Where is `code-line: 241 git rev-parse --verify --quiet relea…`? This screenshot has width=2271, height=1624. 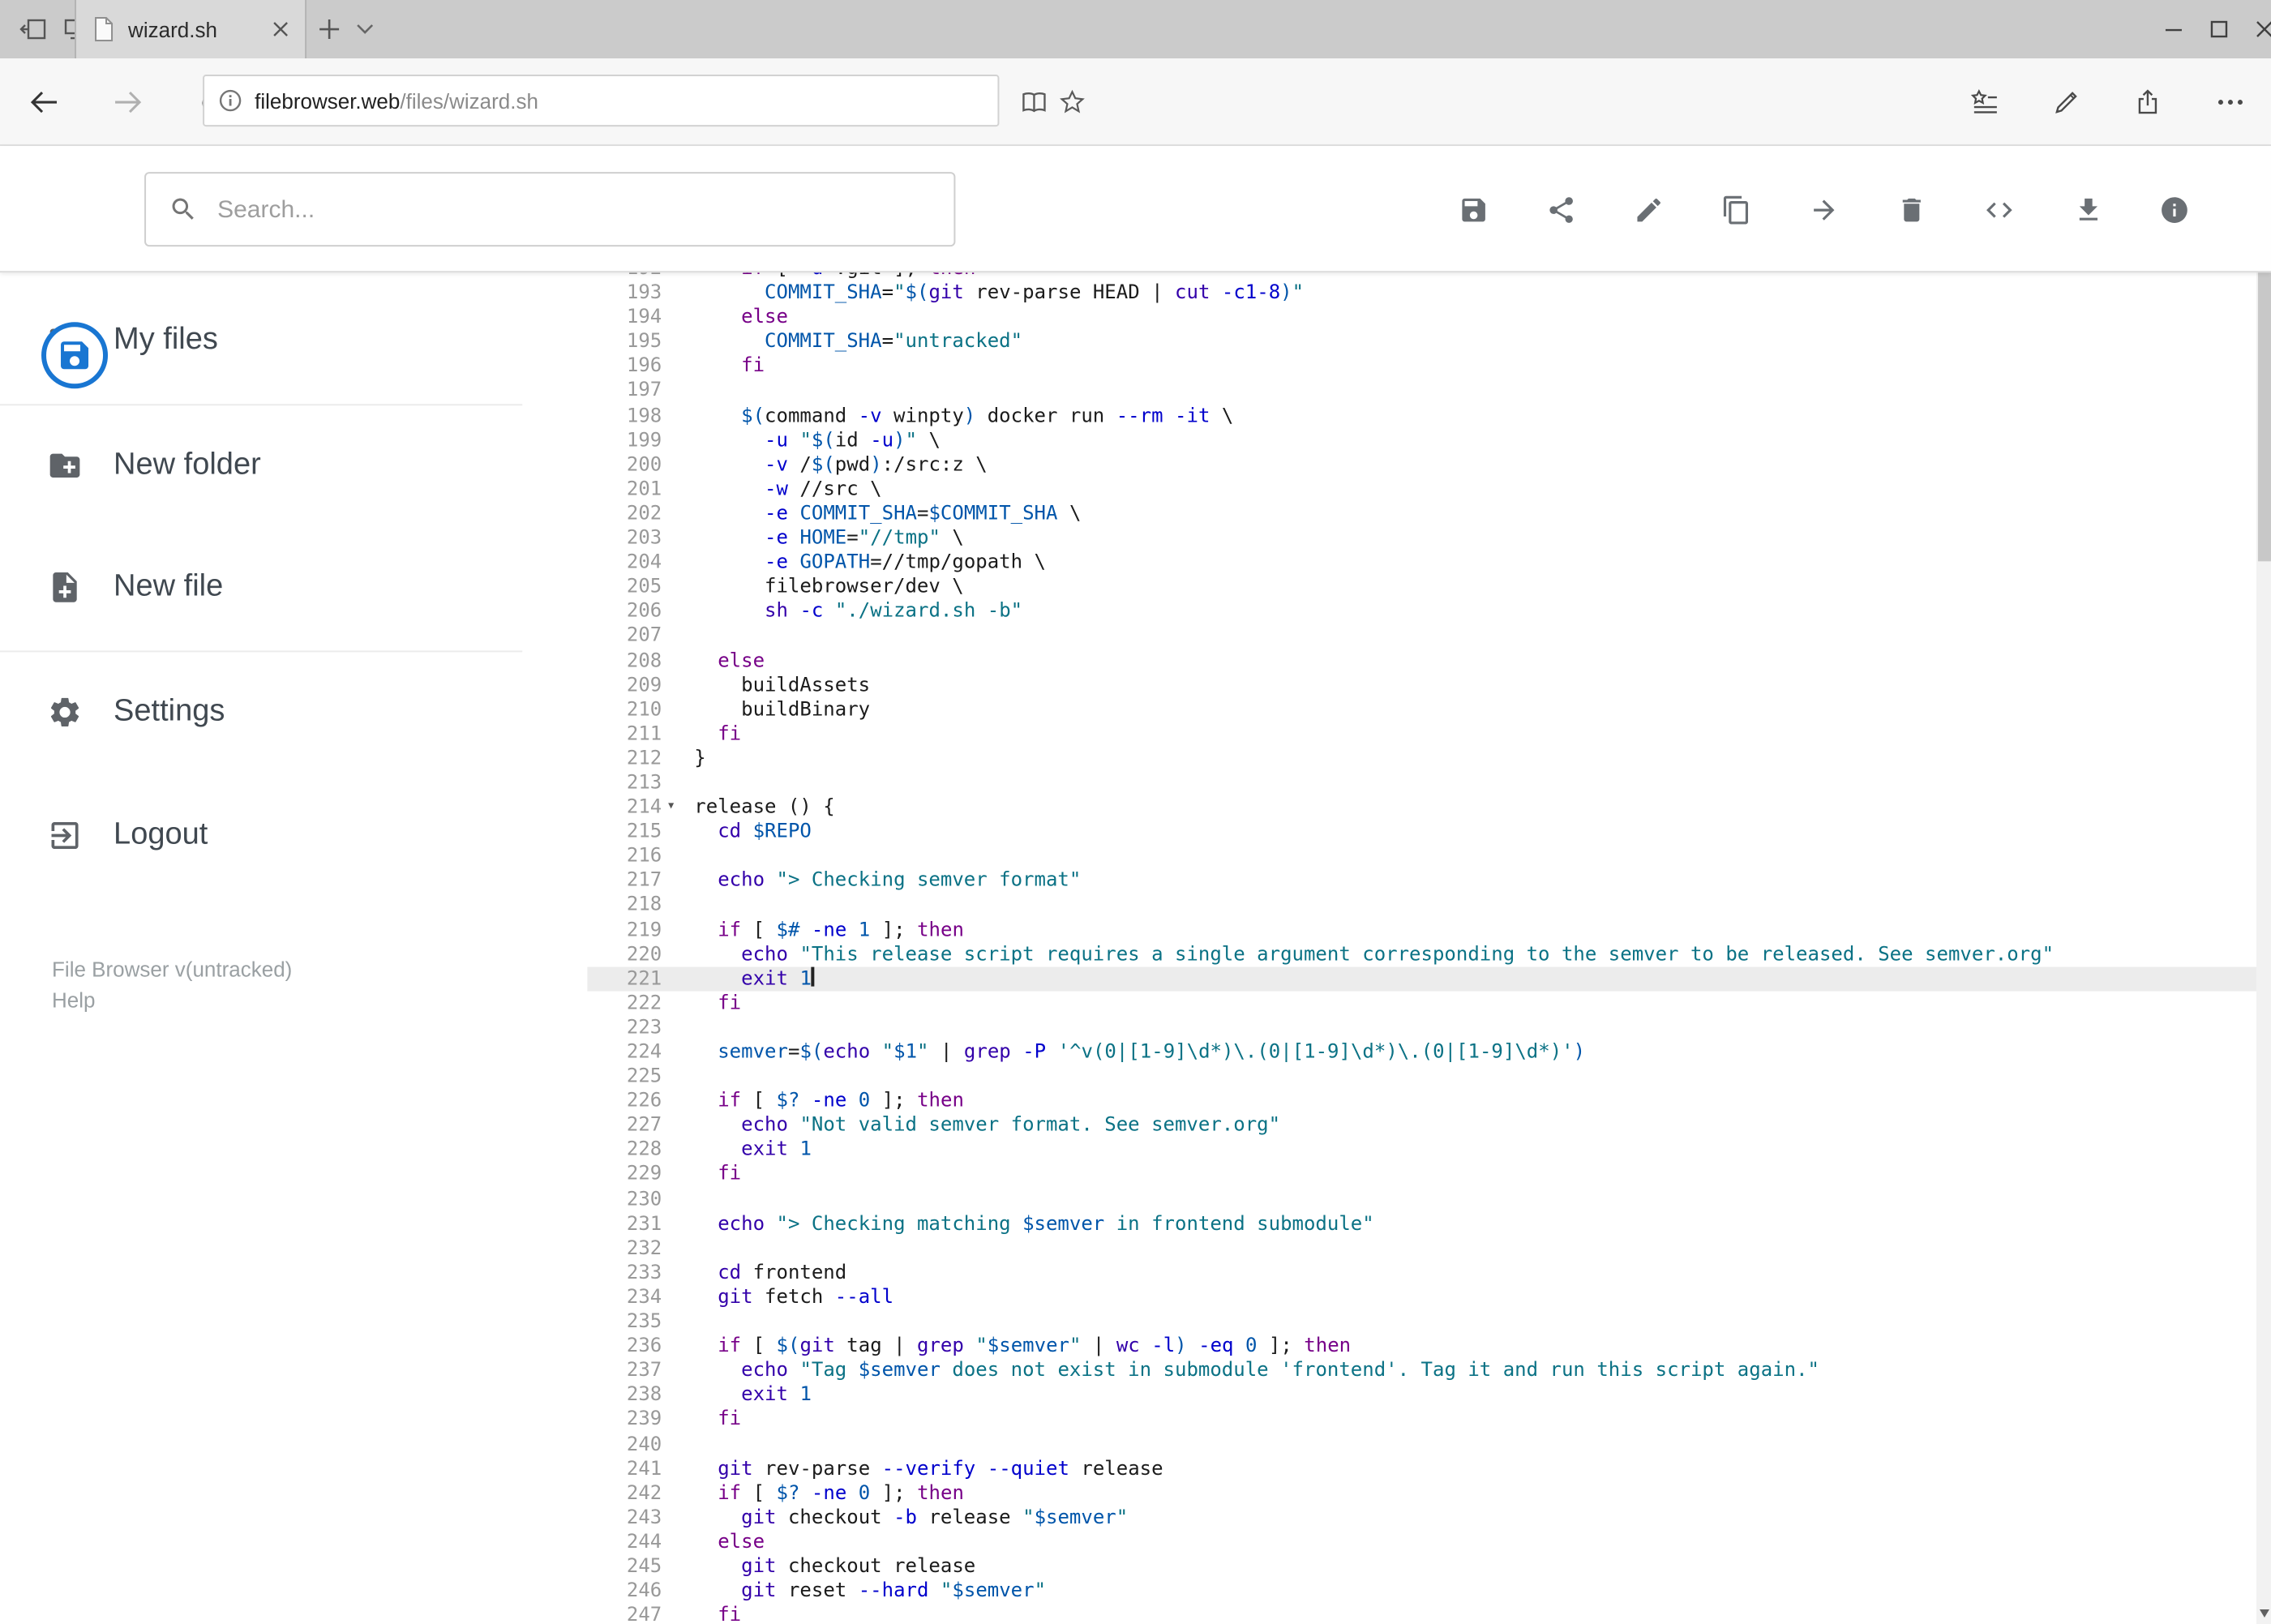
code-line: 241 git rev-parse --verify --quiet relea… is located at coordinates (1422, 1468).